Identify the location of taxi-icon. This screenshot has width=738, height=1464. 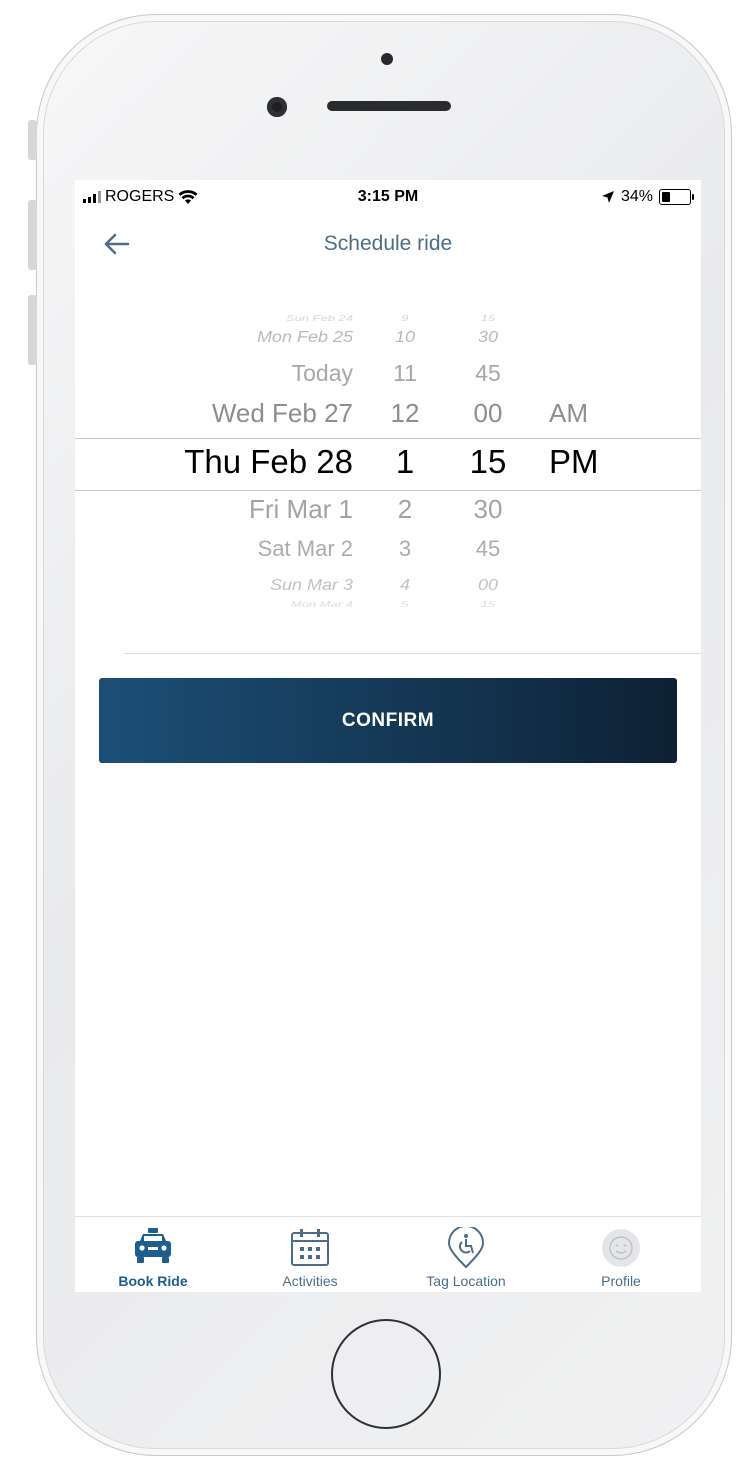
(153, 1245).